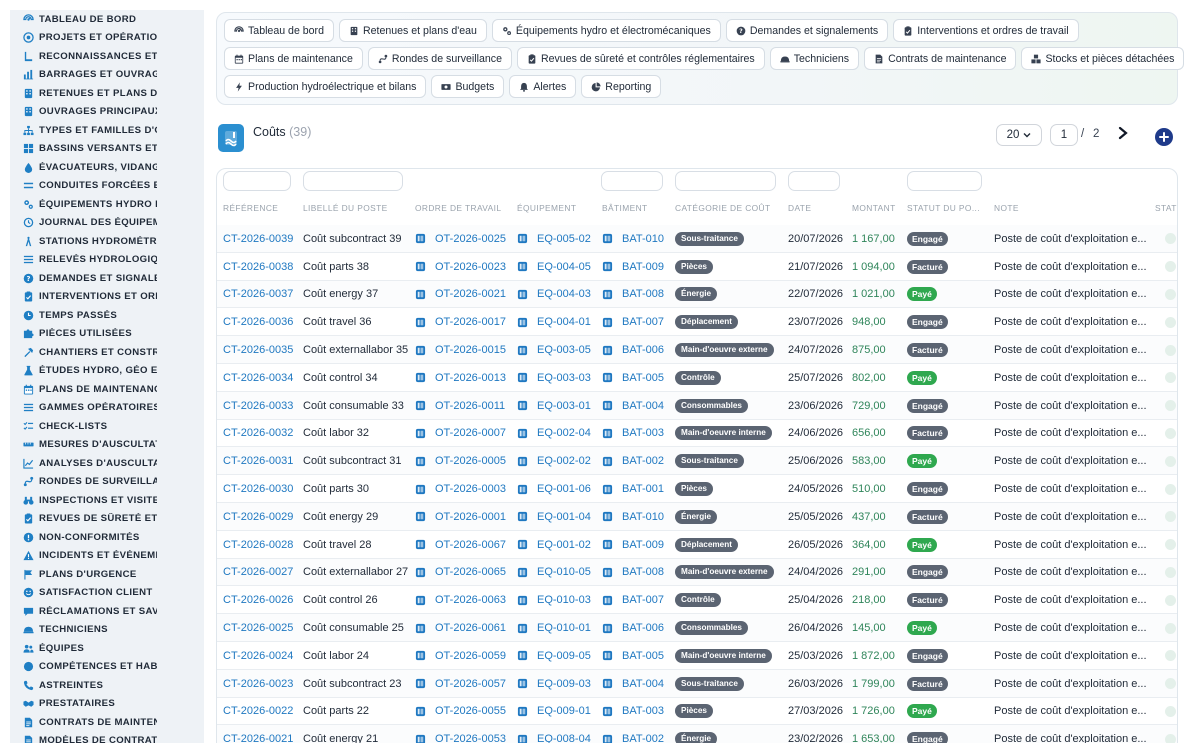 This screenshot has height=743, width=1200. What do you see at coordinates (468, 86) in the screenshot?
I see `shortcut-budgets: Budgets` at bounding box center [468, 86].